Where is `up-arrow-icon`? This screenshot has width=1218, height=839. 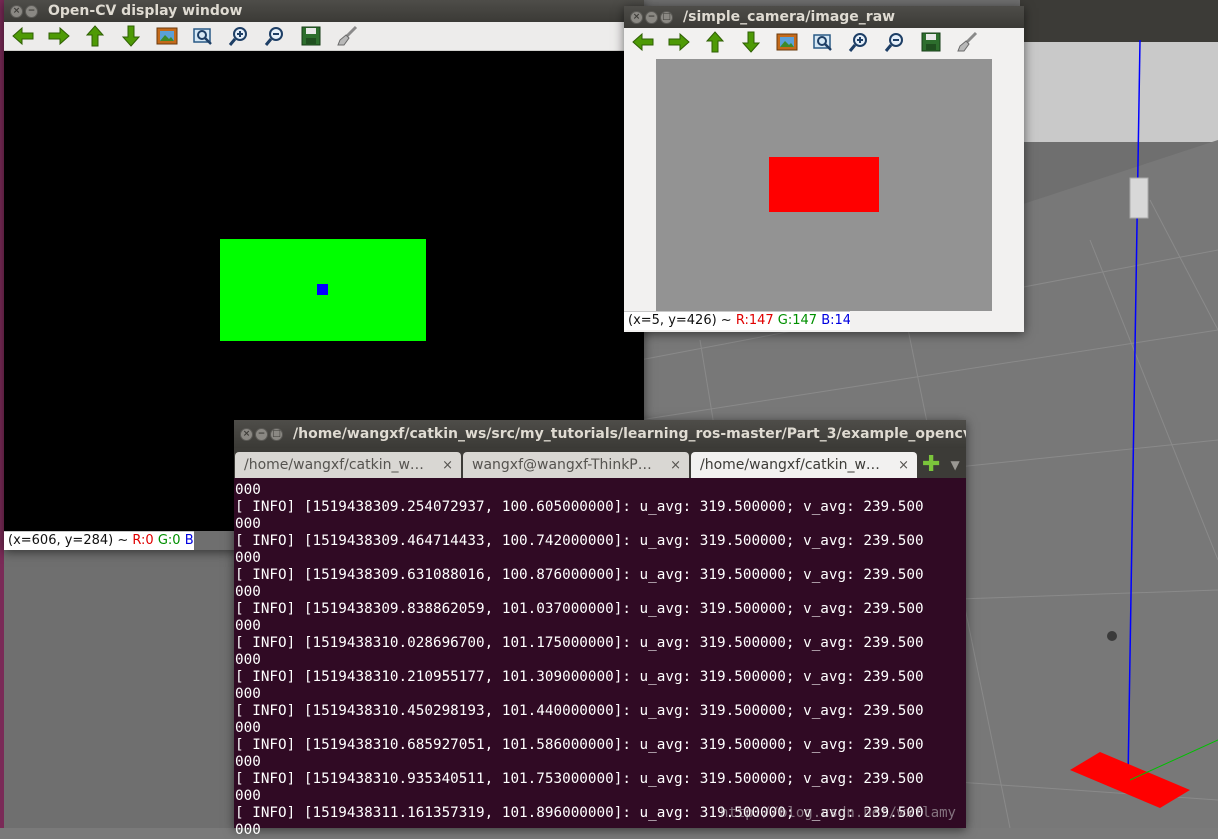
up-arrow-icon is located at coordinates (95, 36).